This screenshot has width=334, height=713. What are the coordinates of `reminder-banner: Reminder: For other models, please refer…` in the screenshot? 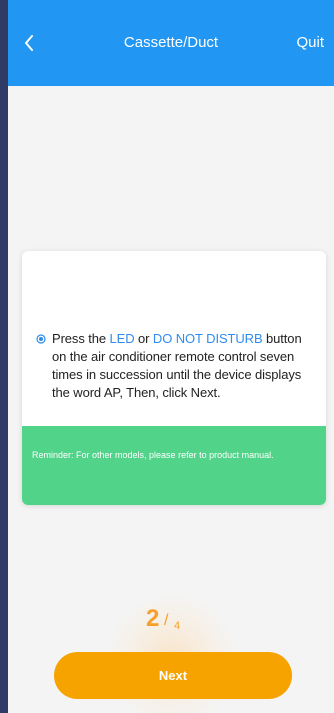 It's located at (174, 465).